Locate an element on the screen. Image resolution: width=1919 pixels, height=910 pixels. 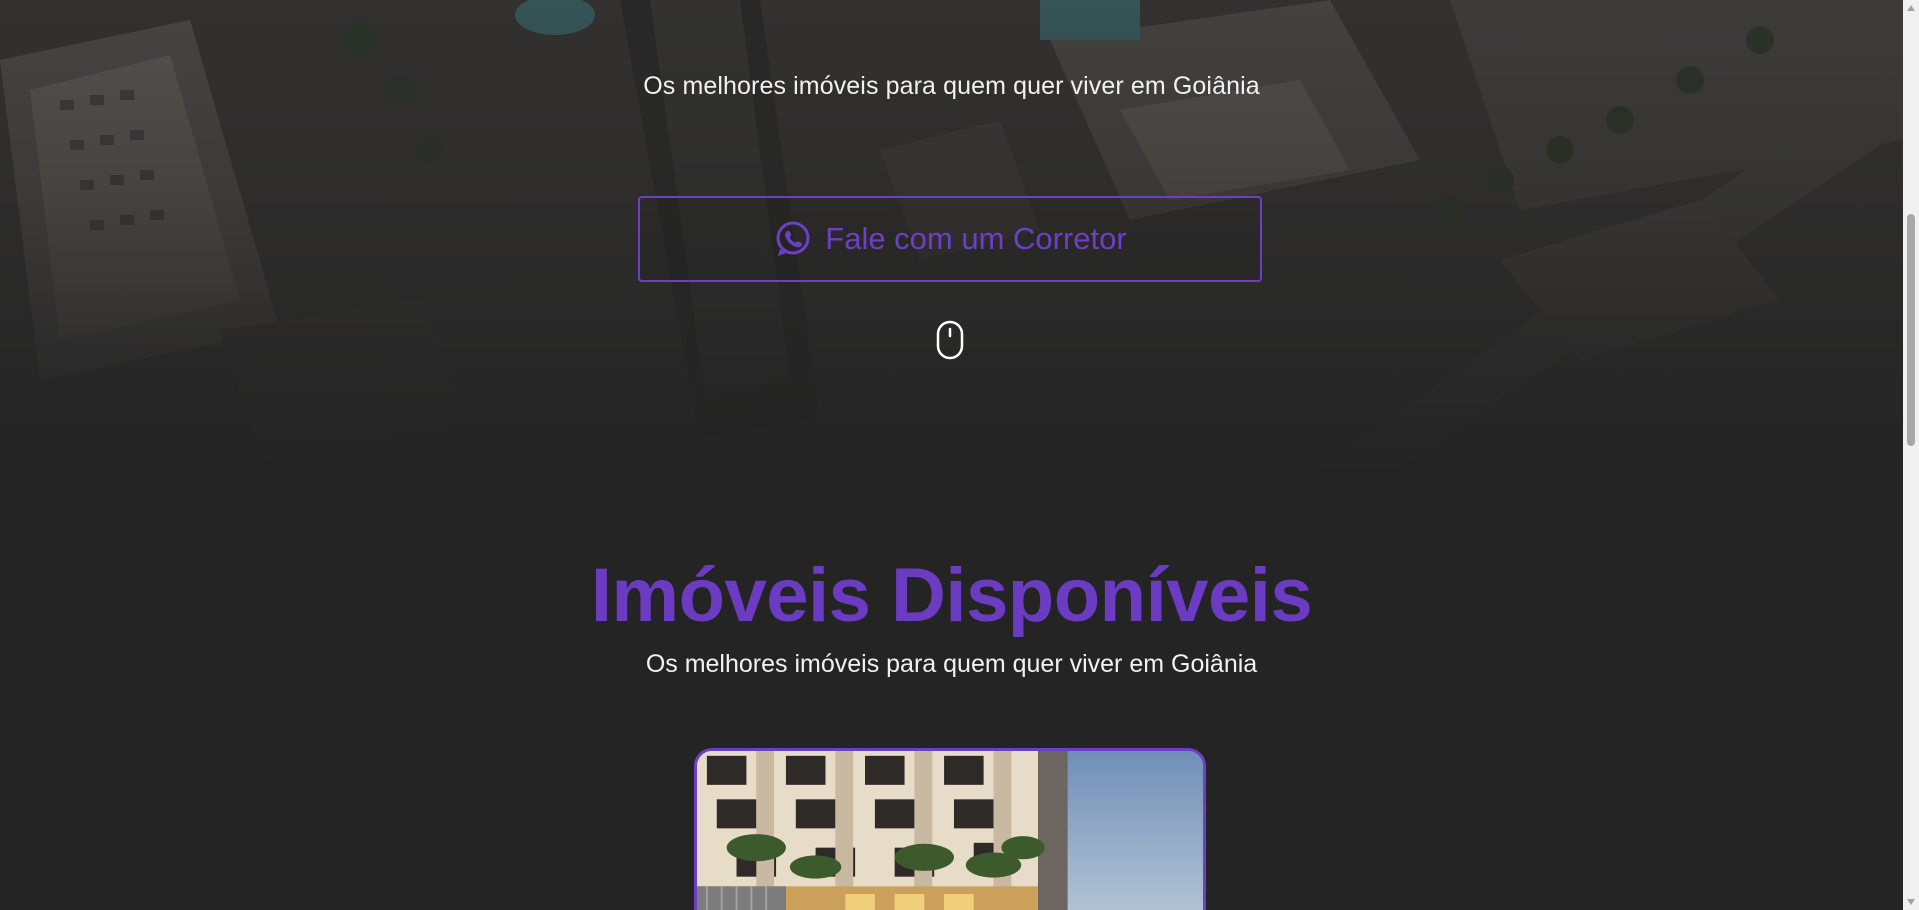
property-image is located at coordinates (950, 830).